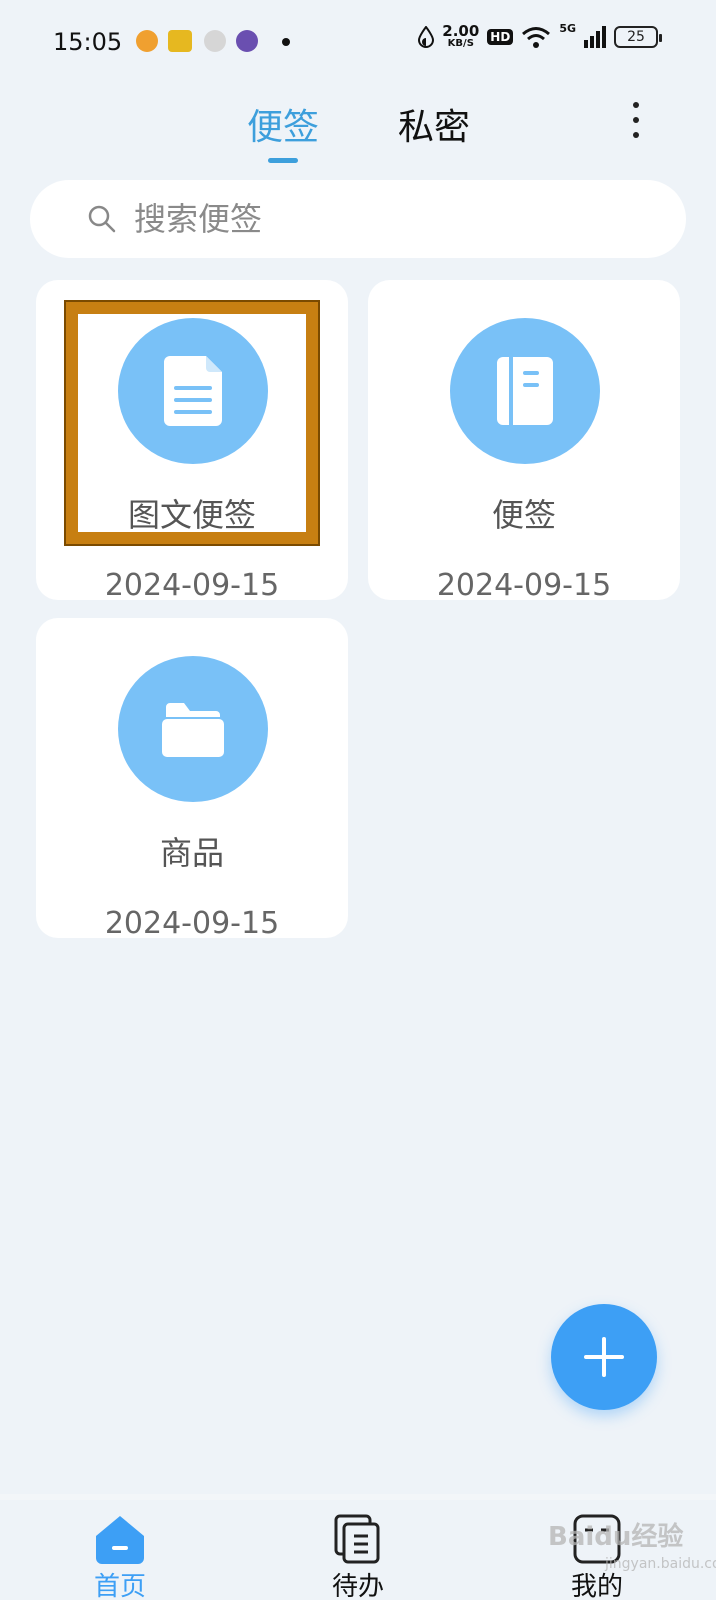  I want to click on notebook-icon, so click(525, 391).